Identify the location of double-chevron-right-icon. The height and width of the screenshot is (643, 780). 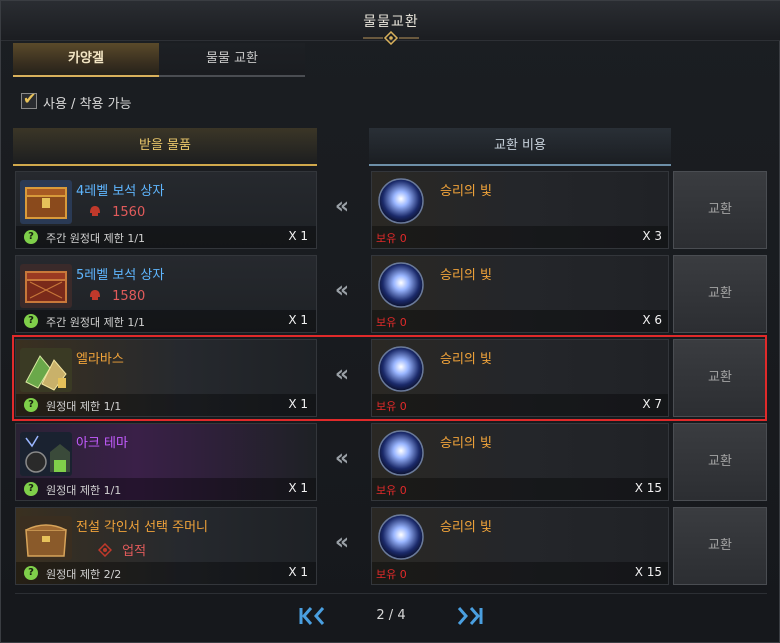
(467, 616).